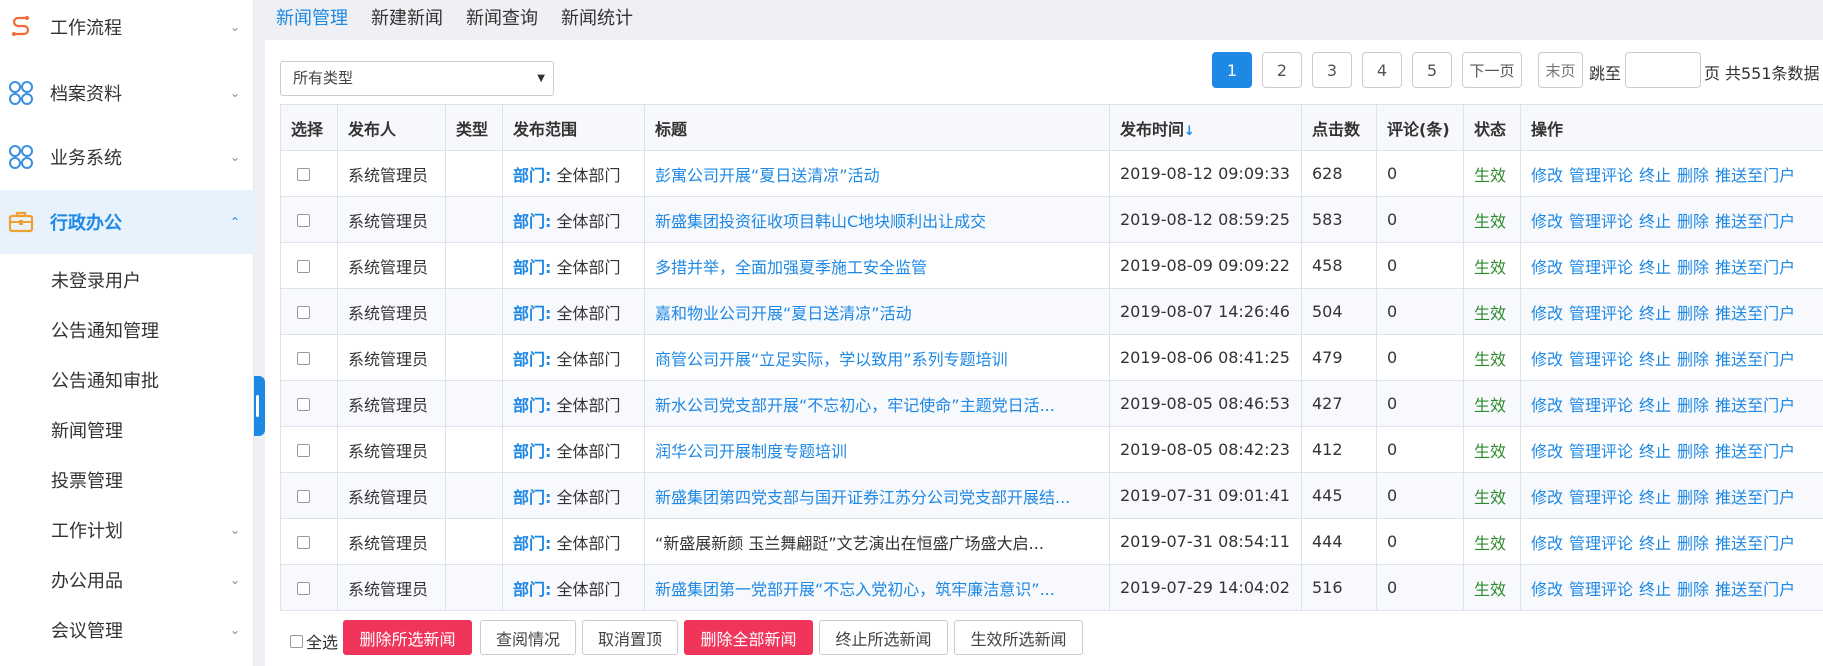 This screenshot has height=666, width=1823. I want to click on news-title-link: 彭寓公司开展“夏日送清凉”活动, so click(767, 175).